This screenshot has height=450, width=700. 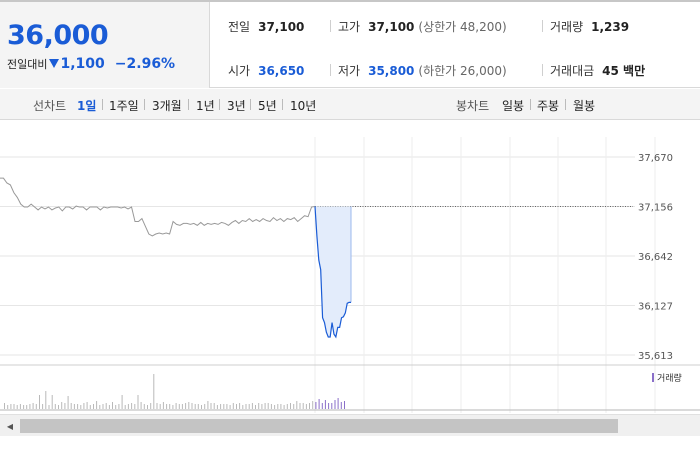 I want to click on scrollbar-thumb, so click(x=319, y=426).